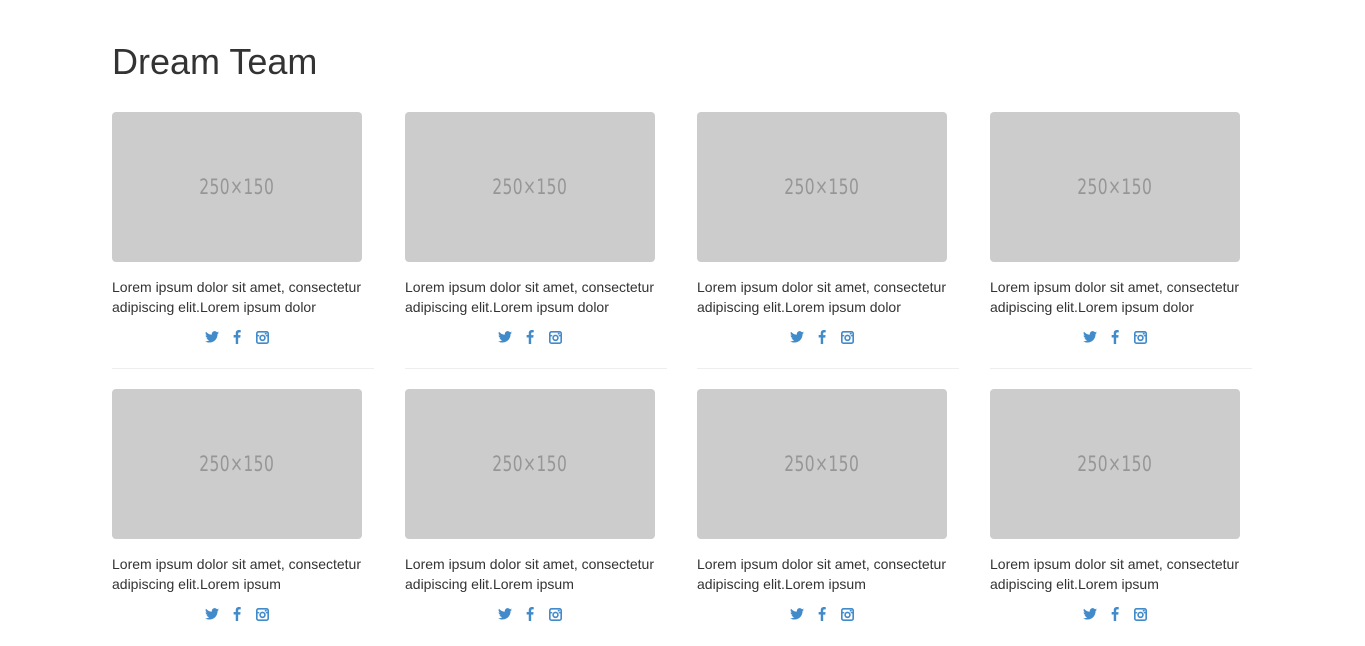  What do you see at coordinates (215, 61) in the screenshot?
I see `page-title: Dream Team` at bounding box center [215, 61].